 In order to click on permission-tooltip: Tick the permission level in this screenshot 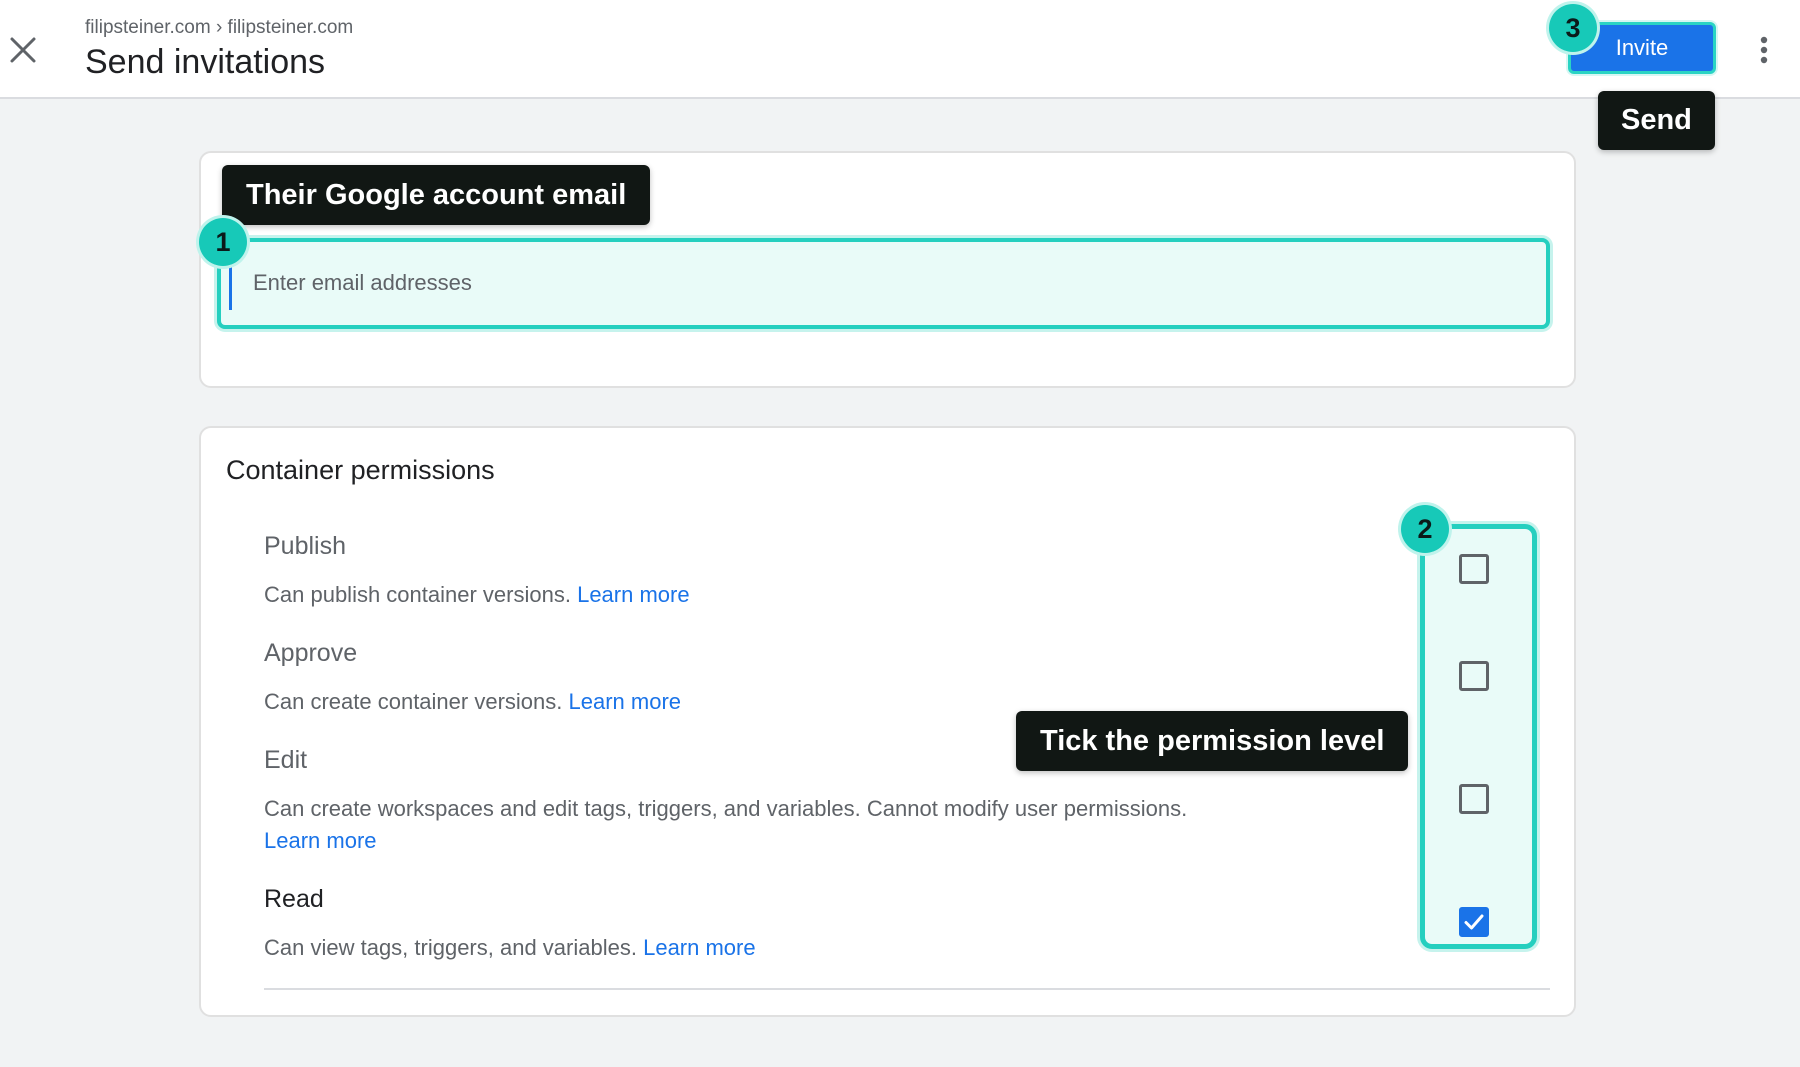, I will do `click(1212, 741)`.